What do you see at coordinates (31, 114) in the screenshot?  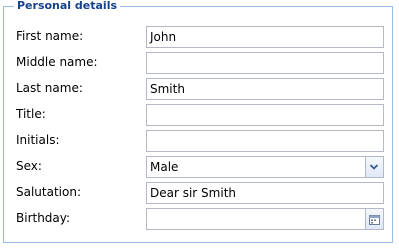 I see `title-label: Title:` at bounding box center [31, 114].